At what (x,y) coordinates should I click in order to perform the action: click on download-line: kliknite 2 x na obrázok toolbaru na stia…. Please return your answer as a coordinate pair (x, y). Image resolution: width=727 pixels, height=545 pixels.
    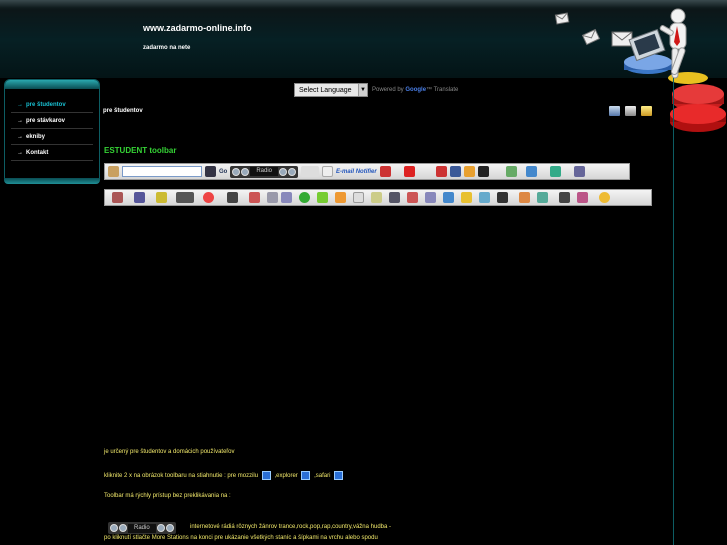
    Looking at the image, I should click on (224, 475).